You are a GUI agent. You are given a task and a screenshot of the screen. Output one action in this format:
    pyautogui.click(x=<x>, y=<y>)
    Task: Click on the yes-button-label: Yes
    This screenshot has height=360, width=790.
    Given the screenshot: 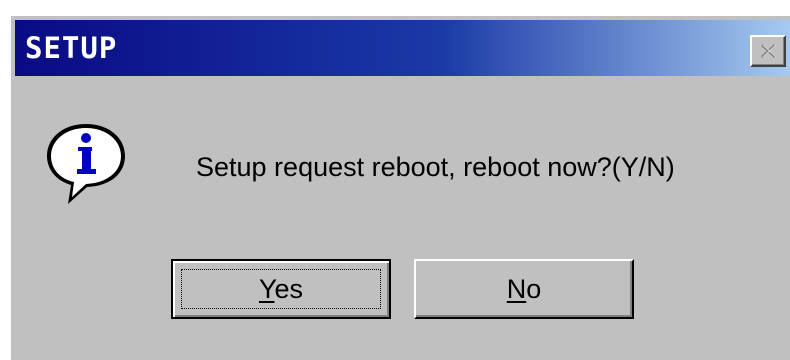 What is the action you would take?
    pyautogui.click(x=281, y=289)
    